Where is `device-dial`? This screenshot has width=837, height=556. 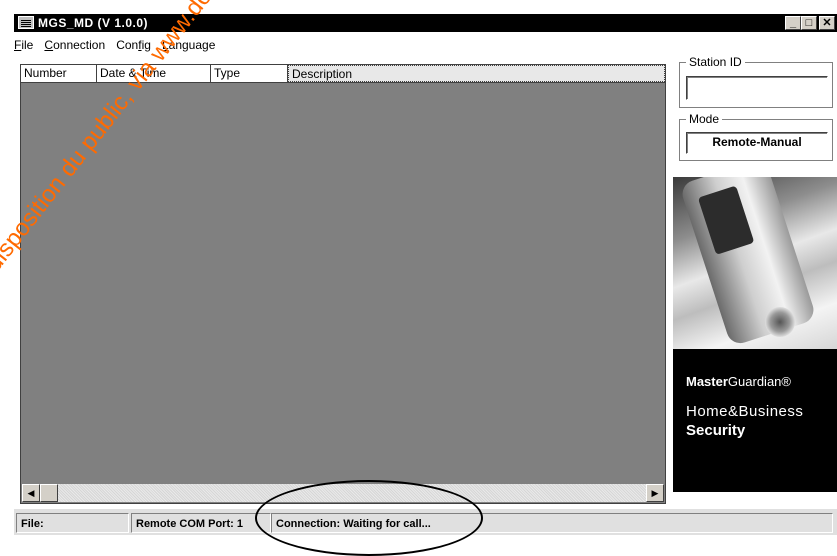 device-dial is located at coordinates (780, 322).